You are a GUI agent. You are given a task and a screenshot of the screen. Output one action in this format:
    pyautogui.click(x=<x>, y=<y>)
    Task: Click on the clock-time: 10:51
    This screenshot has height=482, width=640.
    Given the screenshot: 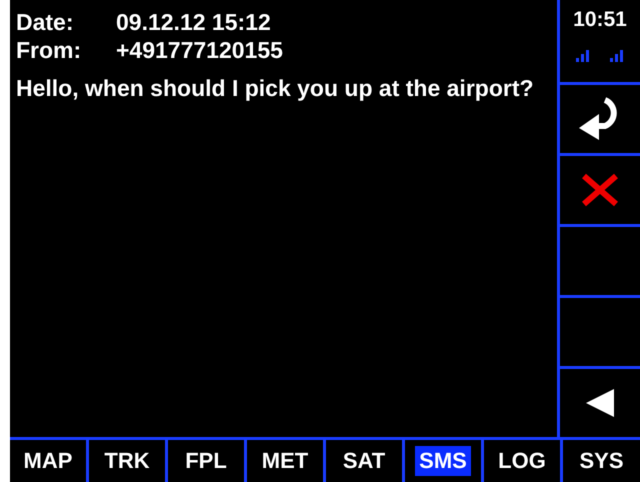 What is the action you would take?
    pyautogui.click(x=600, y=20)
    